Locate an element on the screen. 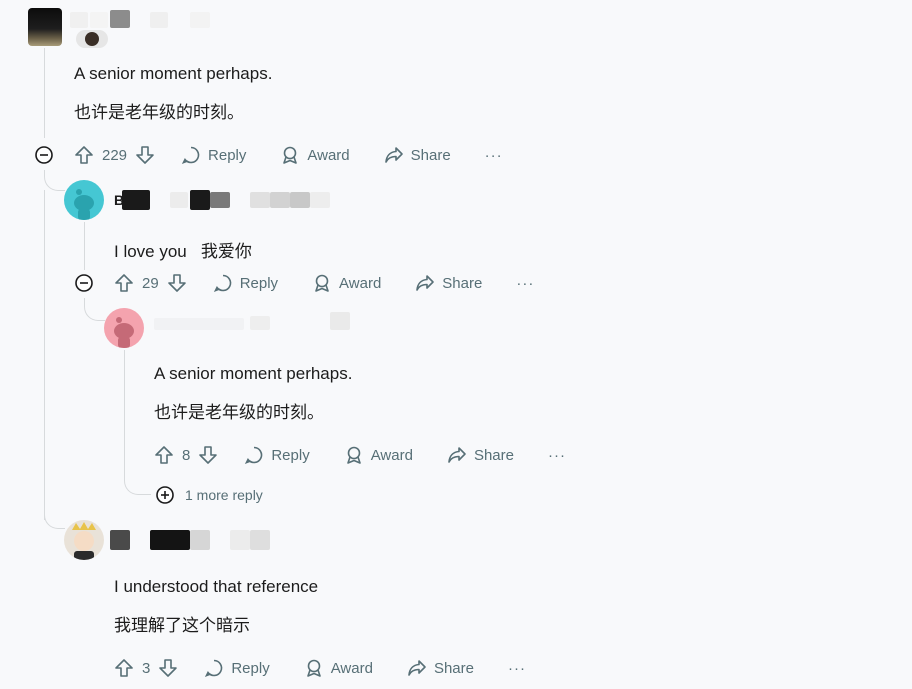  flair-avatar is located at coordinates (92, 39).